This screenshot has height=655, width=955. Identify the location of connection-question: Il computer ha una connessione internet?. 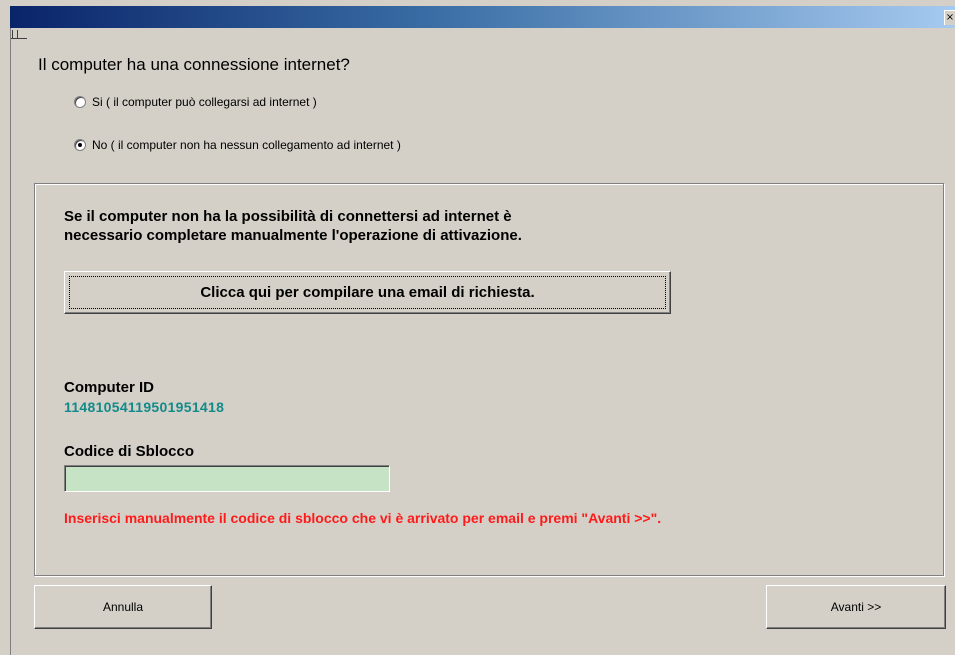
(194, 64).